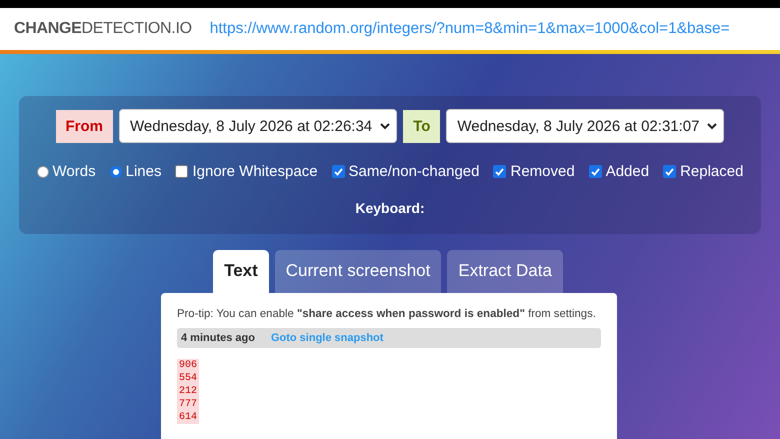 This screenshot has width=780, height=439. I want to click on tab: Current screenshot, so click(358, 271).